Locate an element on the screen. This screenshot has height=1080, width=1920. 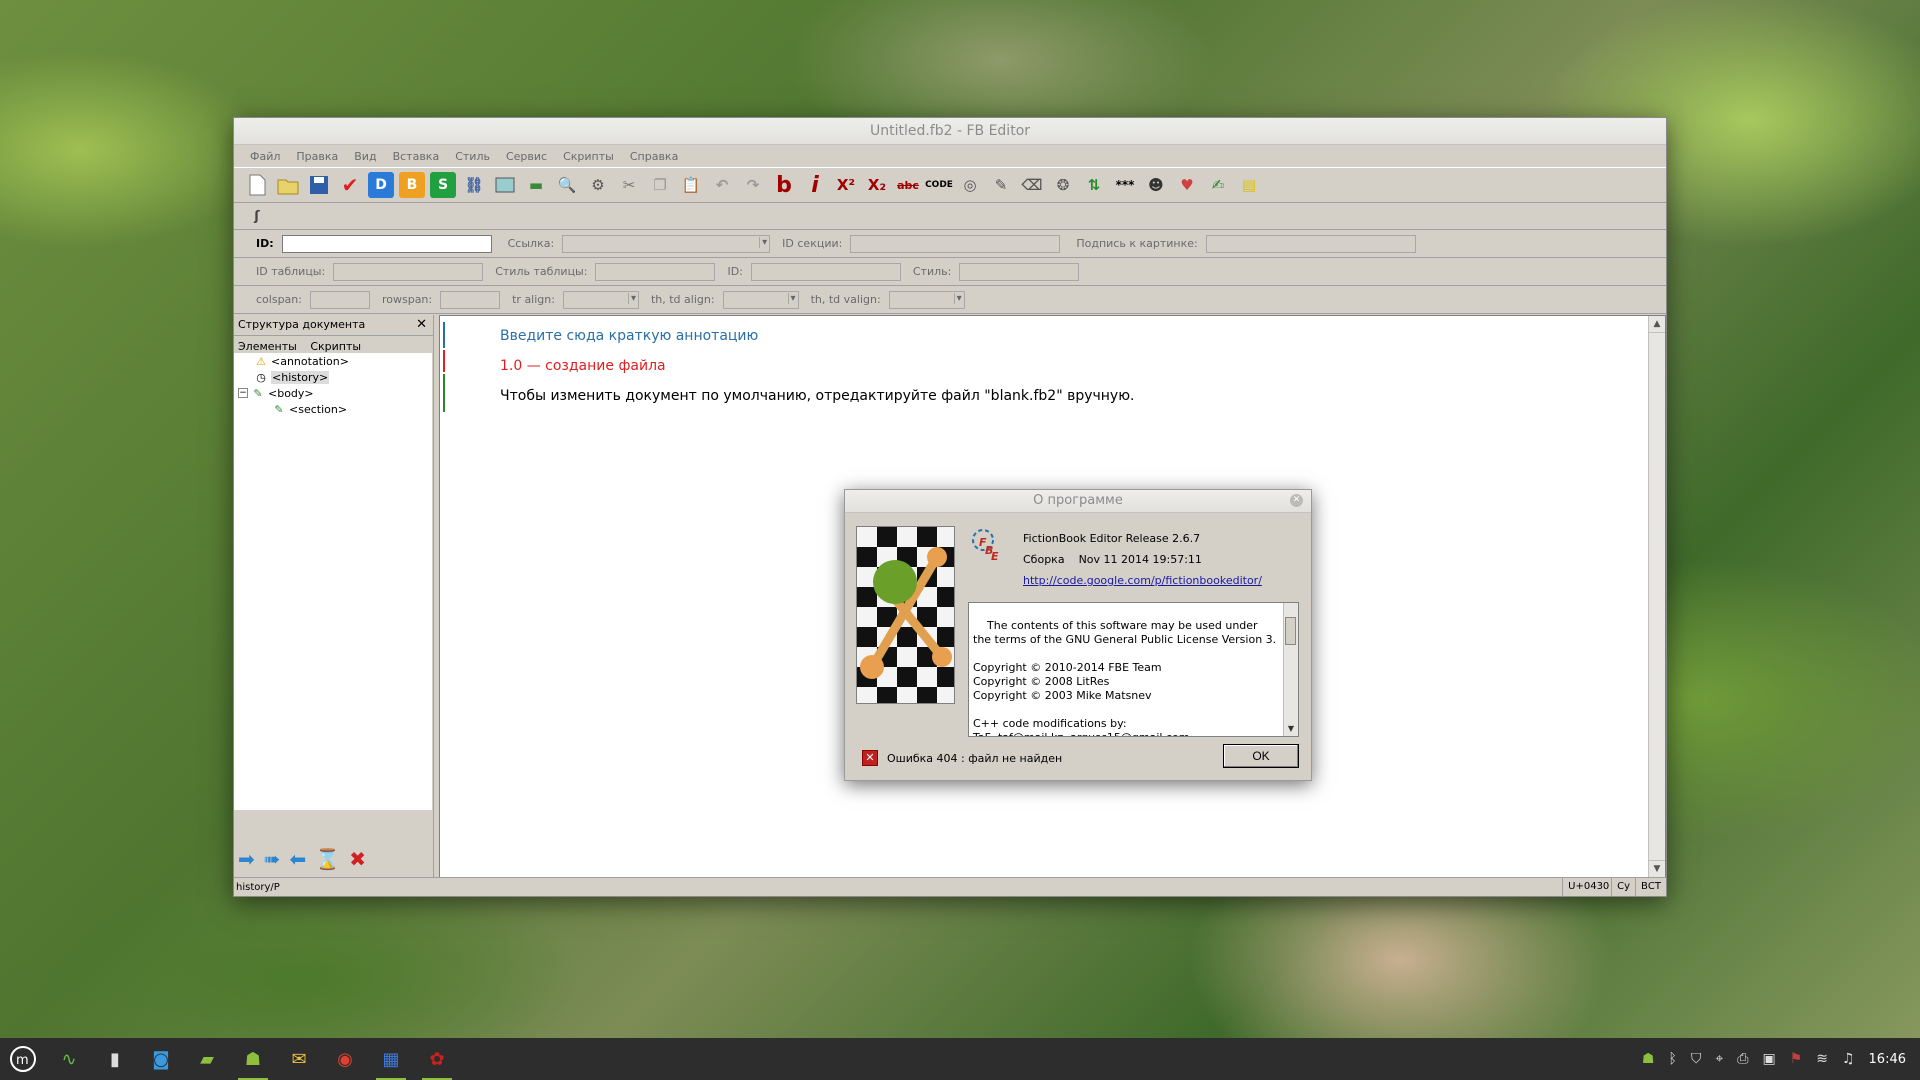
tab-elements: Элементы is located at coordinates (267, 346).